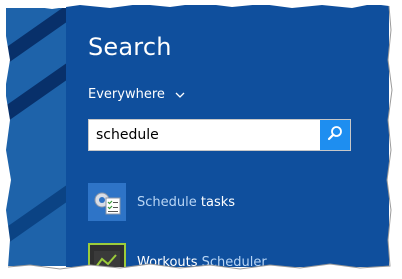 Image resolution: width=402 pixels, height=279 pixels. I want to click on result-rest-text: tasks, so click(216, 202).